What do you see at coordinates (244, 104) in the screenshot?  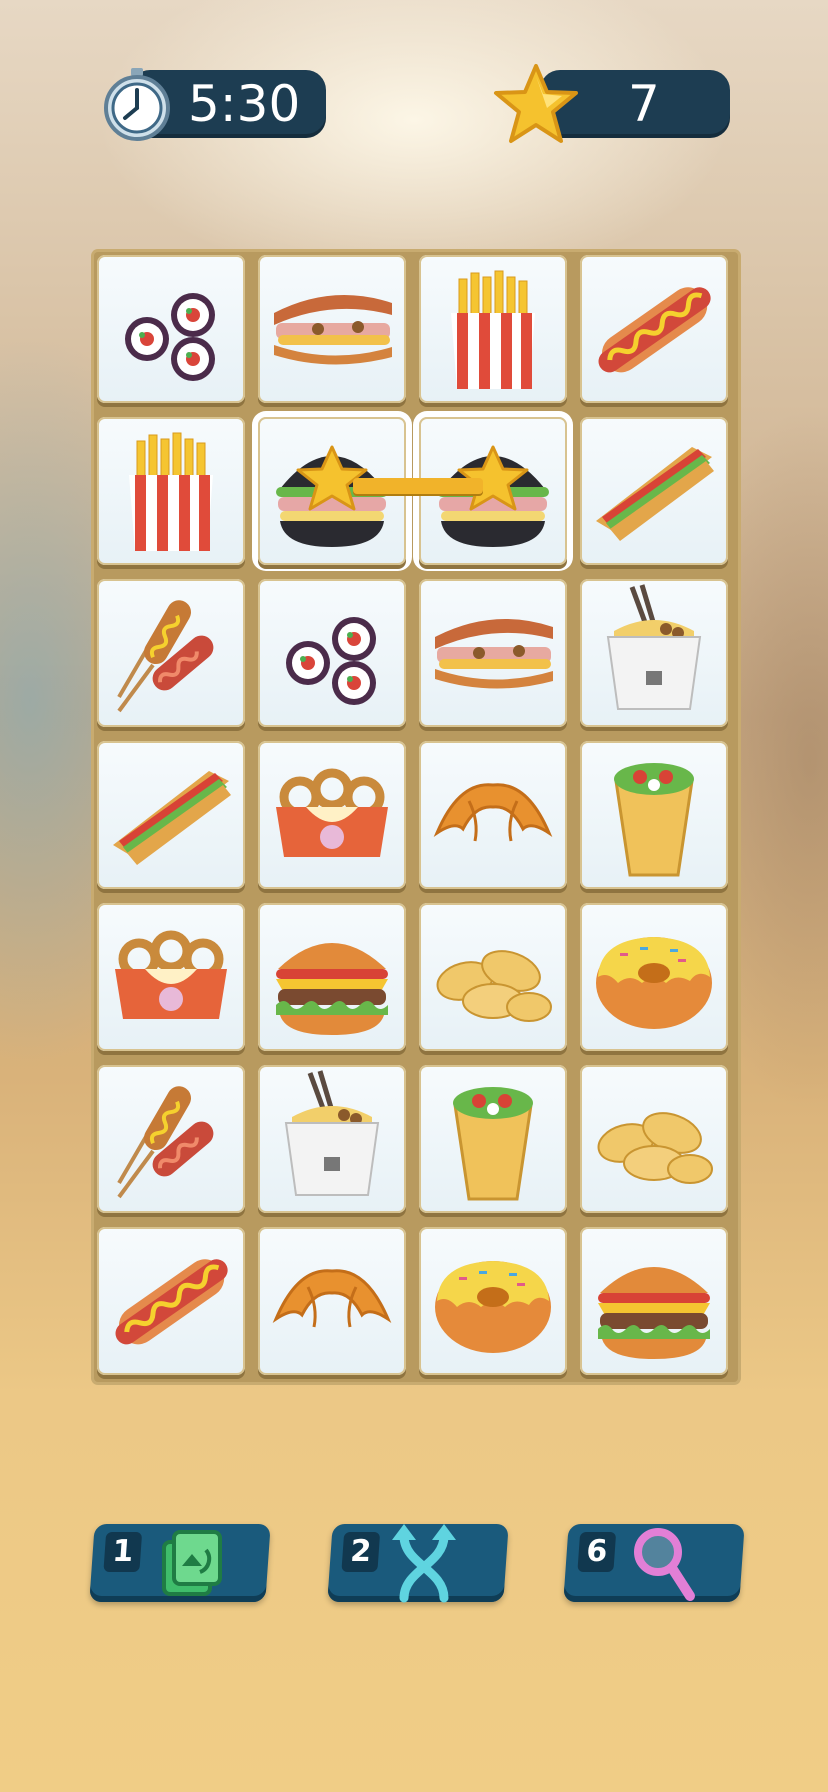 I see `timer-text: 5:30` at bounding box center [244, 104].